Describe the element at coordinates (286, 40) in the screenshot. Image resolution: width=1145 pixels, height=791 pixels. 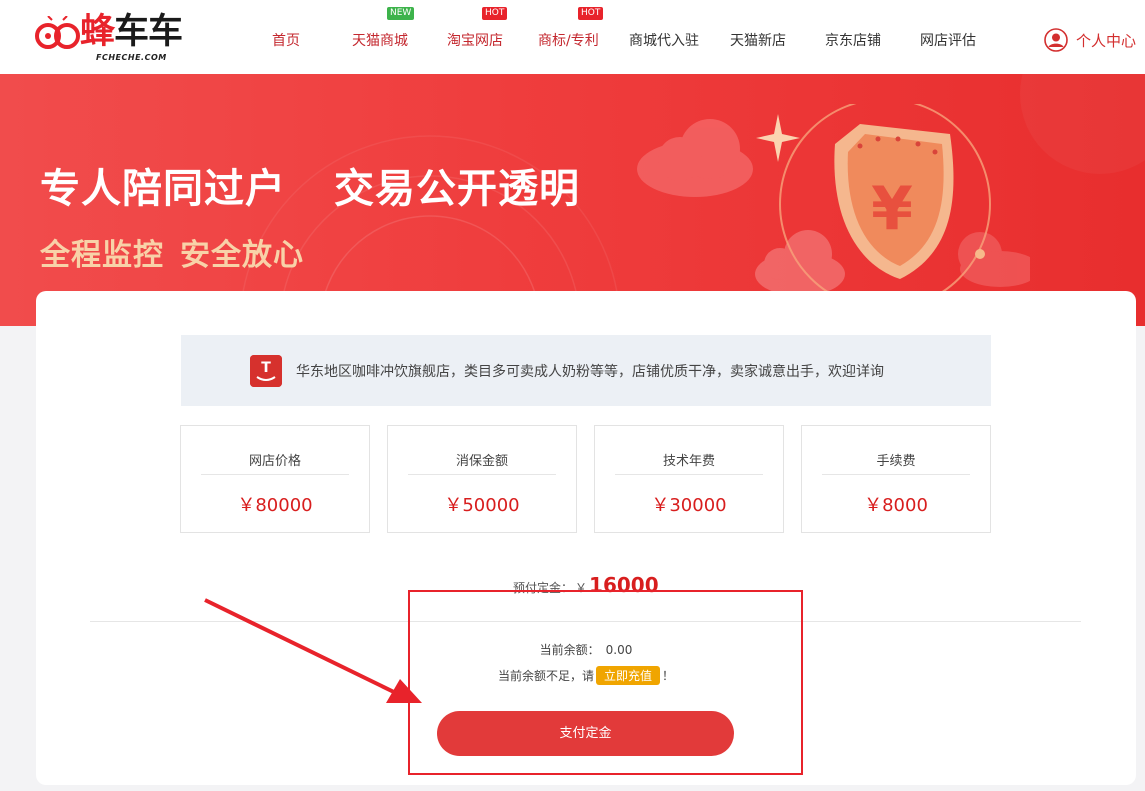
I see `nav-item-home: 首页` at that location.